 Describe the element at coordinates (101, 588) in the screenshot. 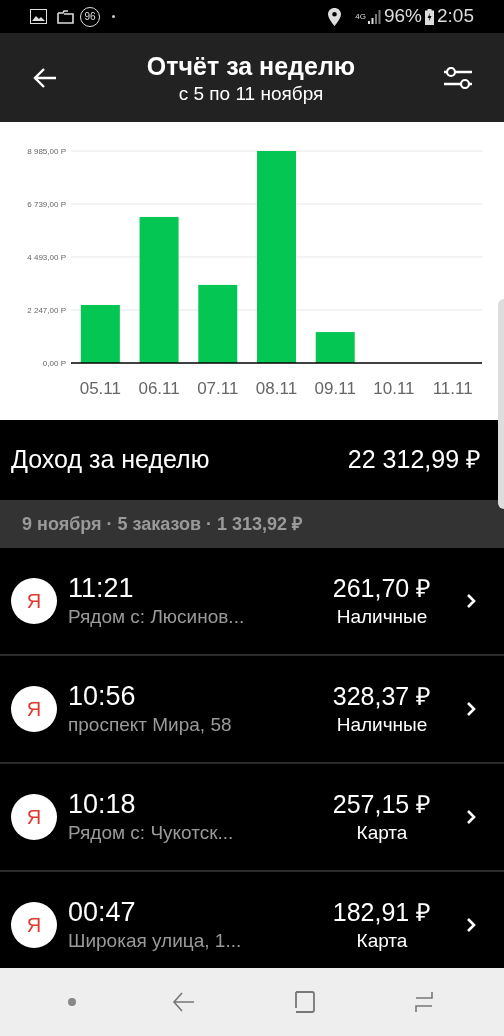

I see `order-time: 11:21` at that location.